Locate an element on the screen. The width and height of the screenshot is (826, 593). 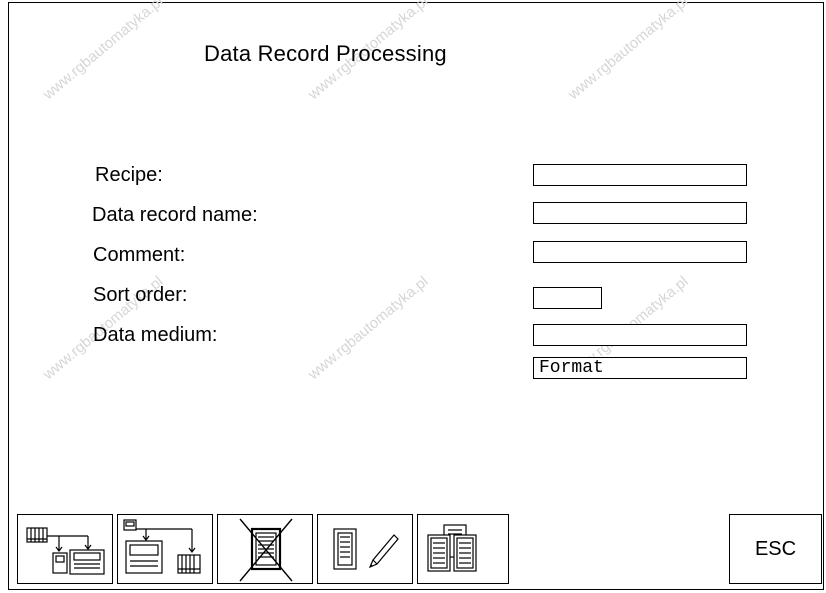
esc-button: ESC is located at coordinates (775, 549).